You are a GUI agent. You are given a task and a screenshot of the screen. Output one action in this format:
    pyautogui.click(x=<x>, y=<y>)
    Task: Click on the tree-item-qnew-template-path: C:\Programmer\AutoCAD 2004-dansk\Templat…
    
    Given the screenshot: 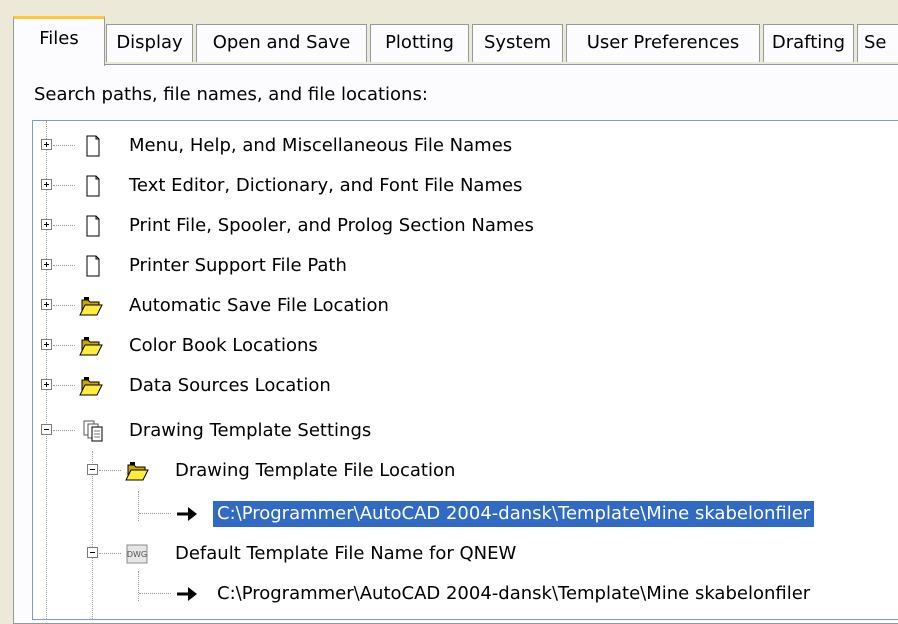 What is the action you would take?
    pyautogui.click(x=465, y=594)
    